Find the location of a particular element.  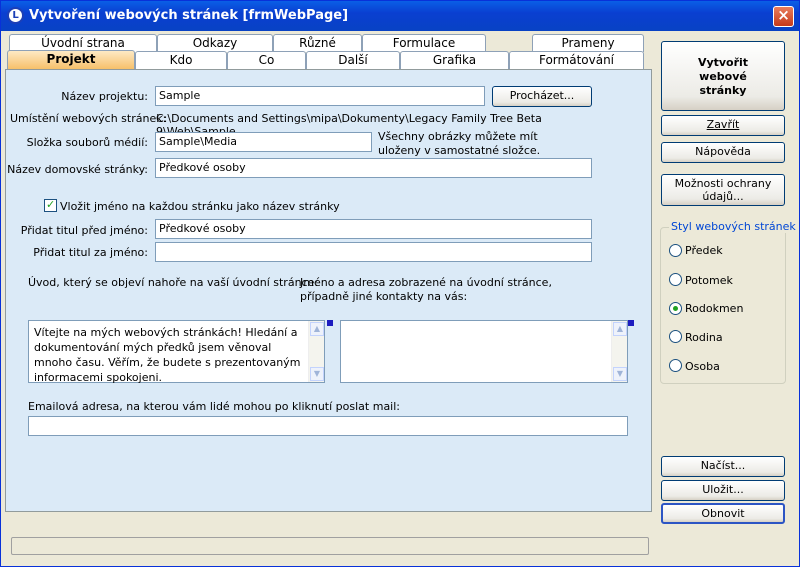

media-folder-input: Sample\Media is located at coordinates (263, 142).